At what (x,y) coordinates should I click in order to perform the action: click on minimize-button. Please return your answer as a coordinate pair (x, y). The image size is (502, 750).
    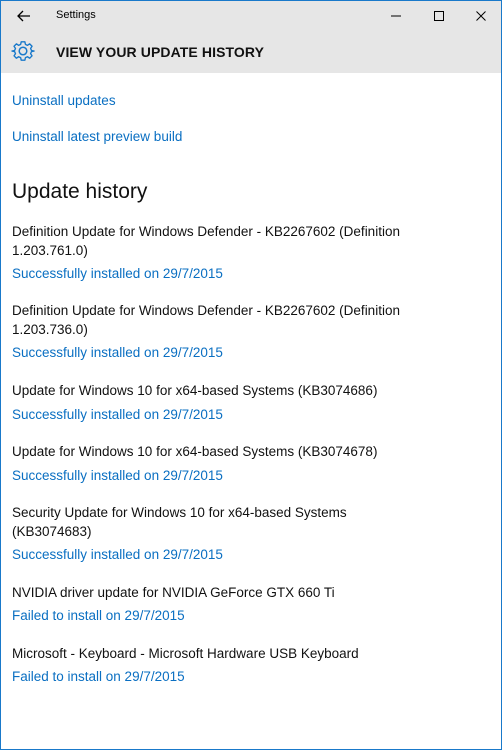
    Looking at the image, I should click on (396, 16).